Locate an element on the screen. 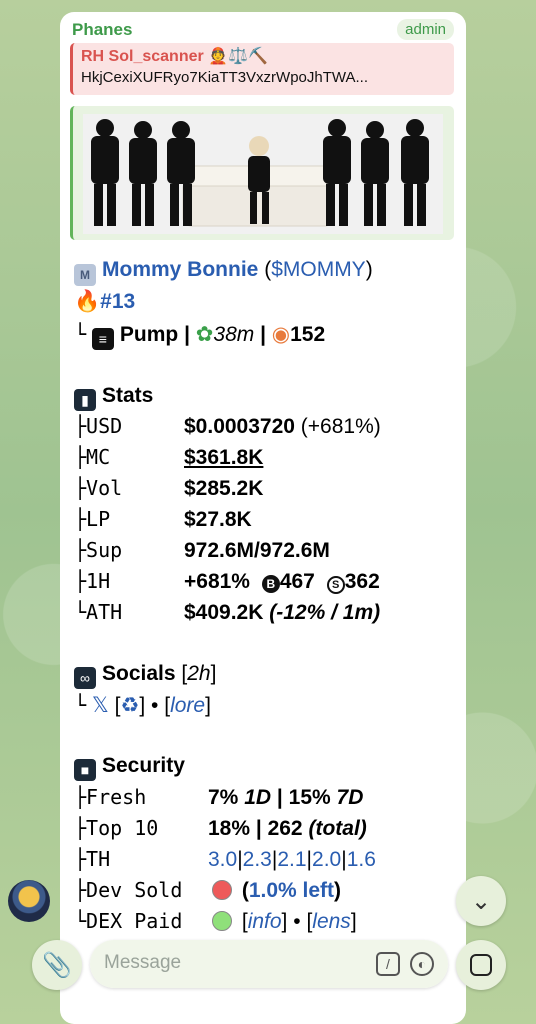 The height and width of the screenshot is (1024, 536). solana-icon: ≡ is located at coordinates (102, 339).